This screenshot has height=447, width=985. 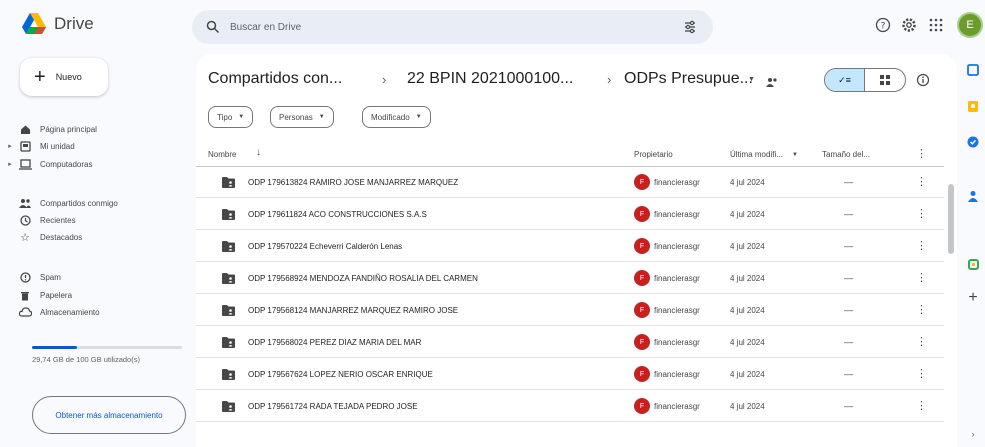 What do you see at coordinates (34, 23) in the screenshot?
I see `drive-logo-icon` at bounding box center [34, 23].